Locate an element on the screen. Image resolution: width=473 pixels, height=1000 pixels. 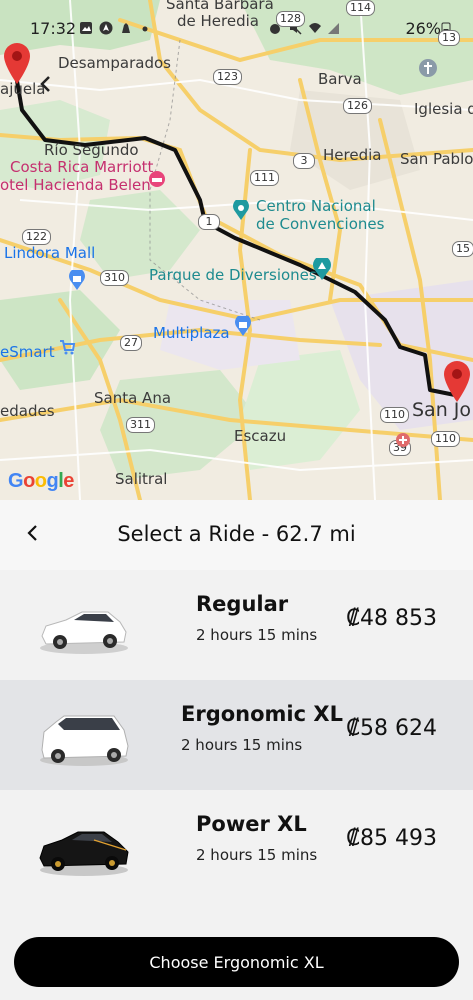
map-back-chevron-icon is located at coordinates (46, 84).